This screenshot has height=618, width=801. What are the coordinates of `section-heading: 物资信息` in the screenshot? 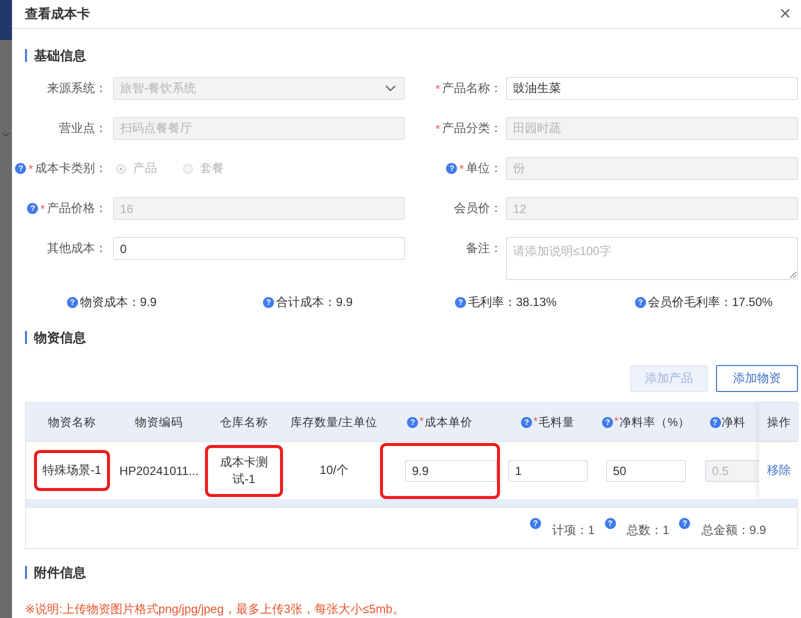 It's located at (411, 337).